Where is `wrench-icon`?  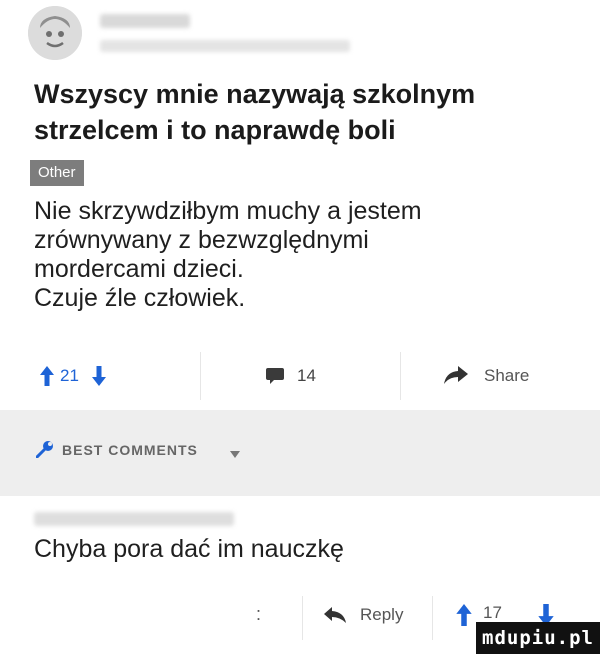
wrench-icon is located at coordinates (44, 451).